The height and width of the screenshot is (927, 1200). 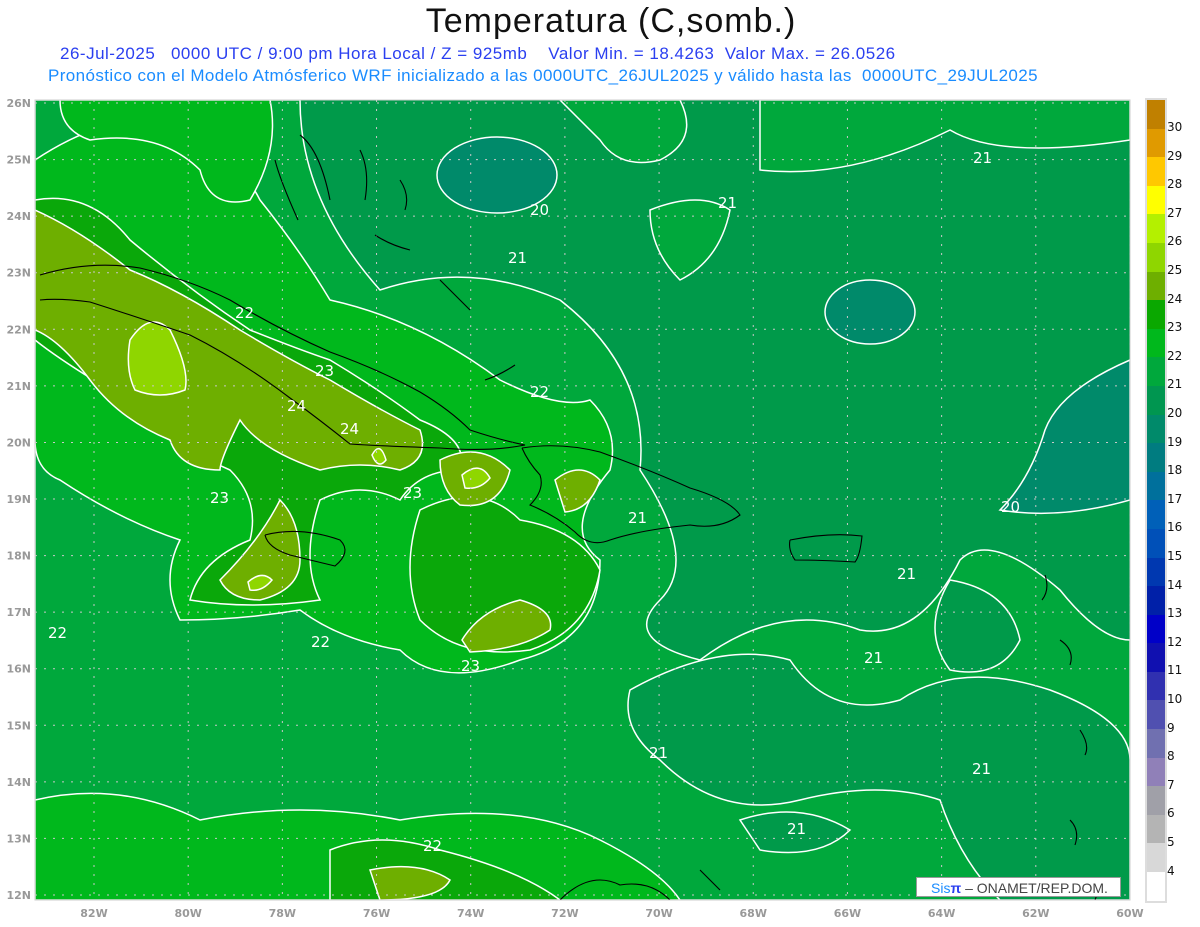 I want to click on colorbar-label: 4, so click(x=1171, y=870).